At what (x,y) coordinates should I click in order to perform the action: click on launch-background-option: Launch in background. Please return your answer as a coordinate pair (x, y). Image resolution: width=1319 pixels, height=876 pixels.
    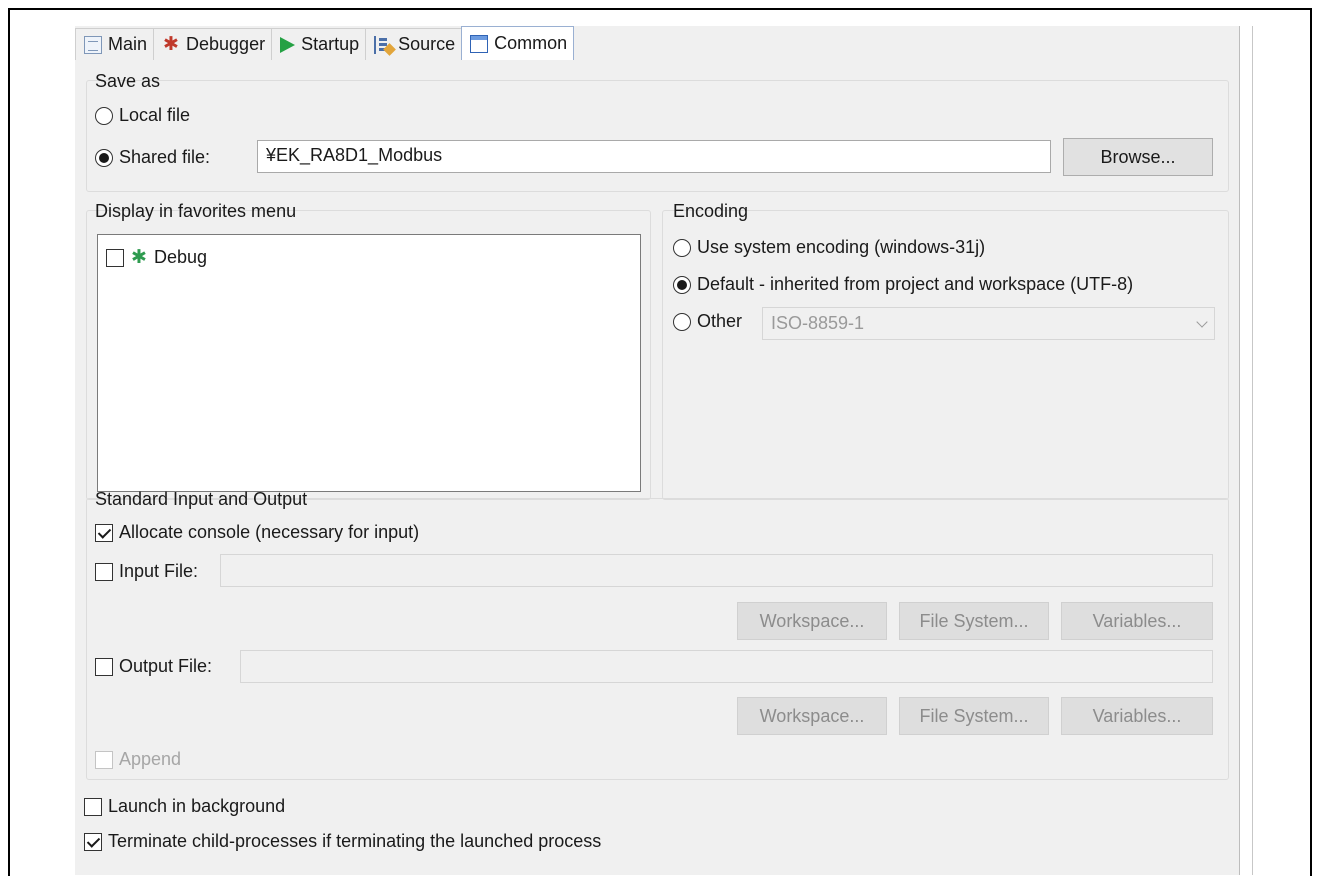
    Looking at the image, I should click on (184, 806).